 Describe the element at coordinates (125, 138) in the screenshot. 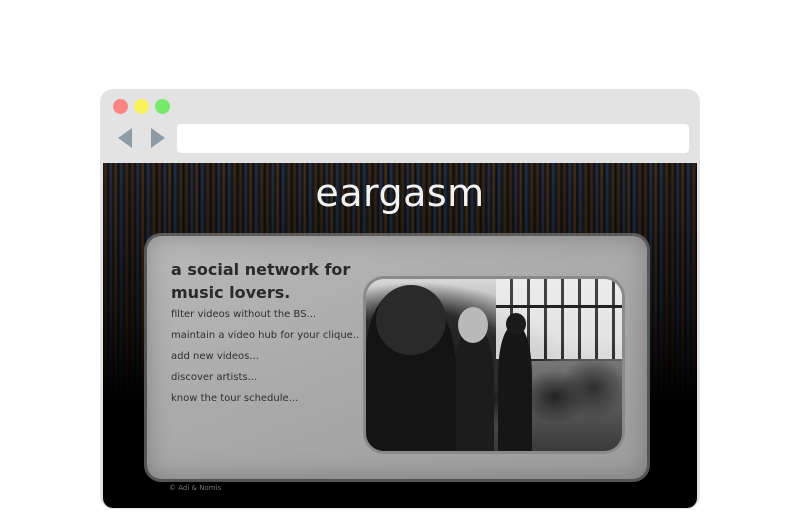

I see `back-arrow-icon` at that location.